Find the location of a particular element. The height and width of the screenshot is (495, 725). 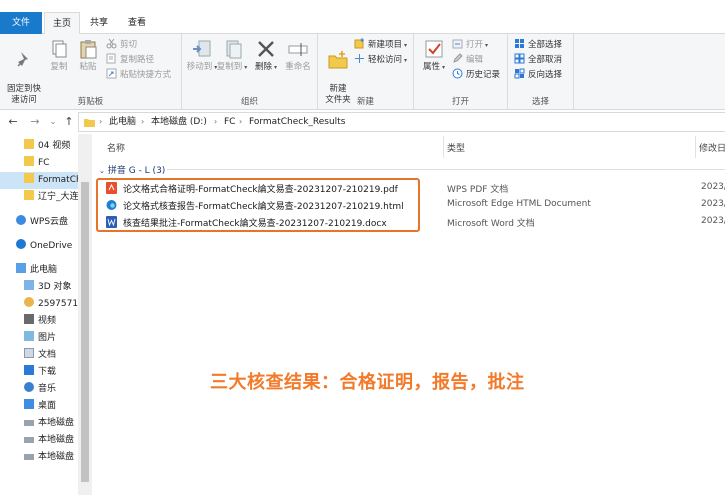

copy-button: 复制 is located at coordinates (59, 55).